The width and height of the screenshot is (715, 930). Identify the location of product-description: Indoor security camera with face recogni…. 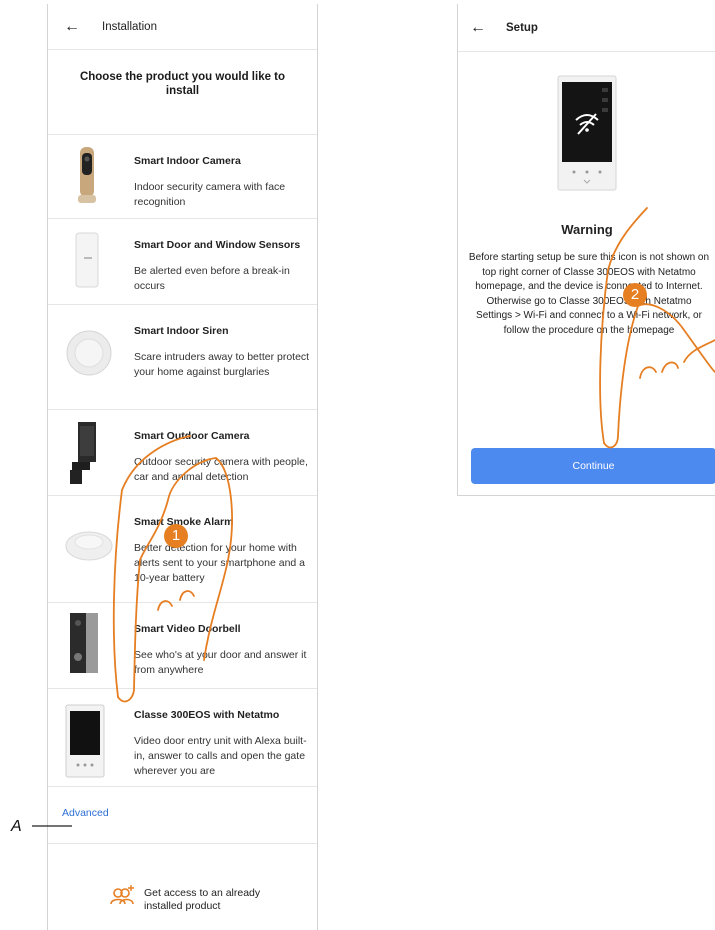
(210, 194).